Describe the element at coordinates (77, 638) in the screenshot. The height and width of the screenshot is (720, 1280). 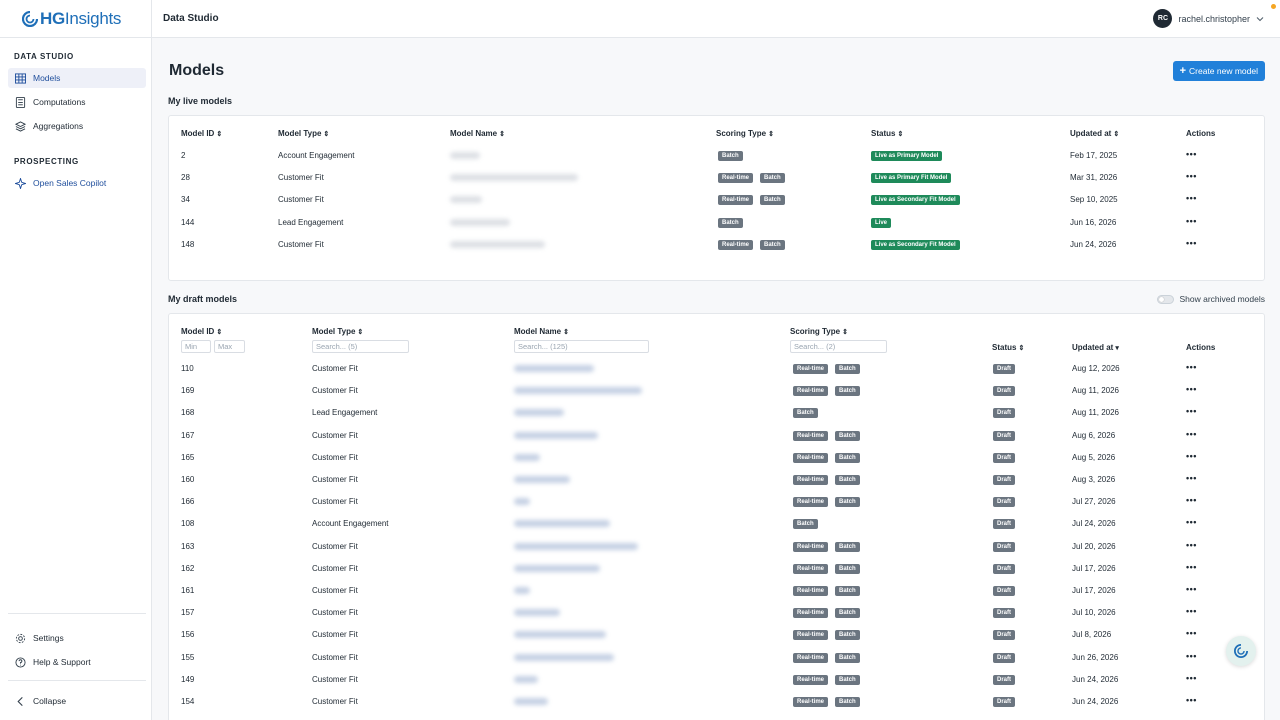
I see `sidebar-item-settings: Settings` at that location.